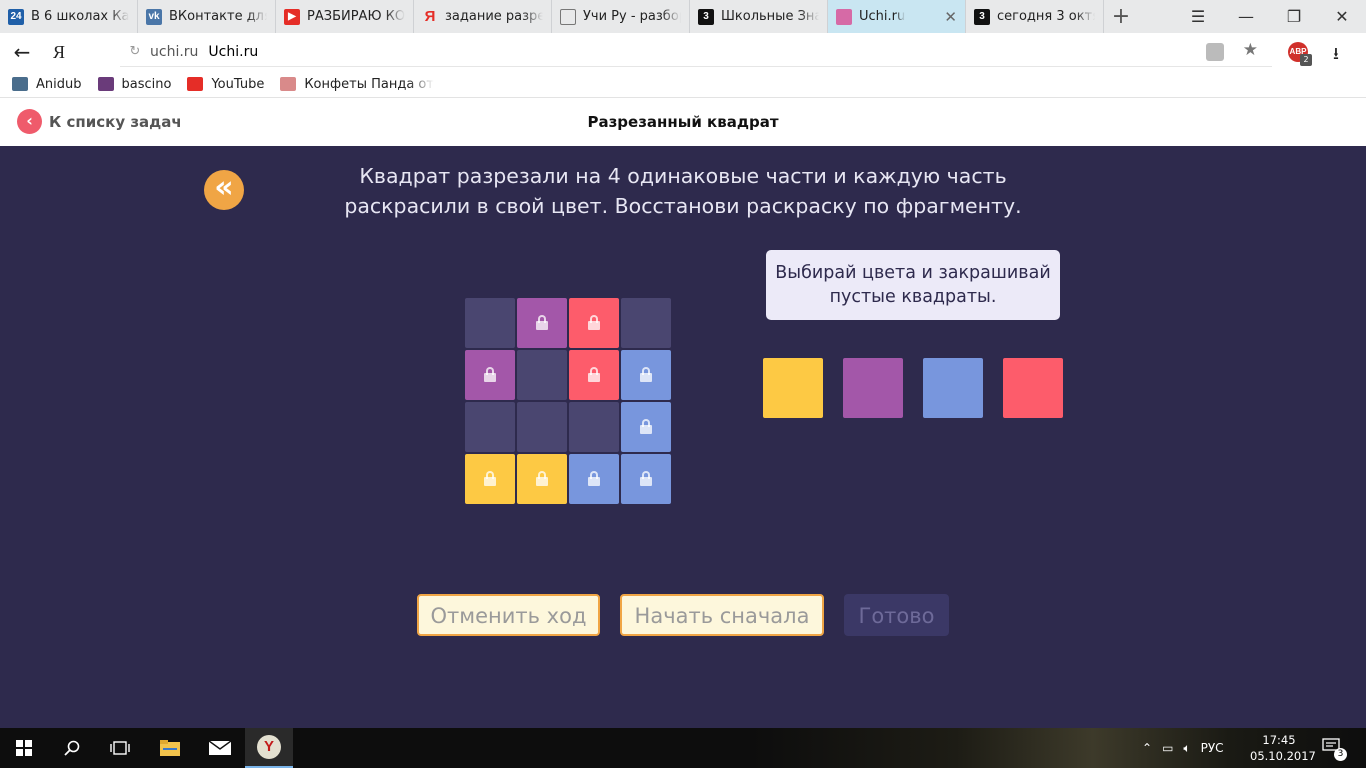 This screenshot has width=1366, height=768. Describe the element at coordinates (1046, 16) in the screenshot. I see `tab-title: сегодня 3 октябр` at that location.